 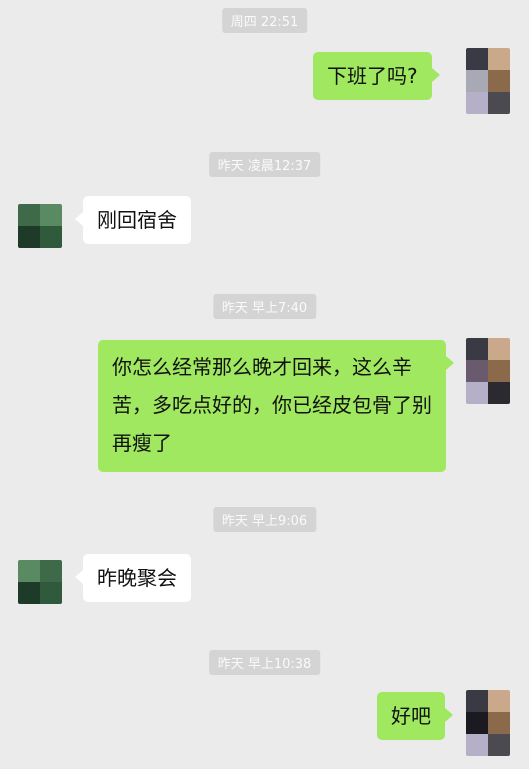 What do you see at coordinates (415, 716) in the screenshot?
I see `message-bubble-sent: 好吧` at bounding box center [415, 716].